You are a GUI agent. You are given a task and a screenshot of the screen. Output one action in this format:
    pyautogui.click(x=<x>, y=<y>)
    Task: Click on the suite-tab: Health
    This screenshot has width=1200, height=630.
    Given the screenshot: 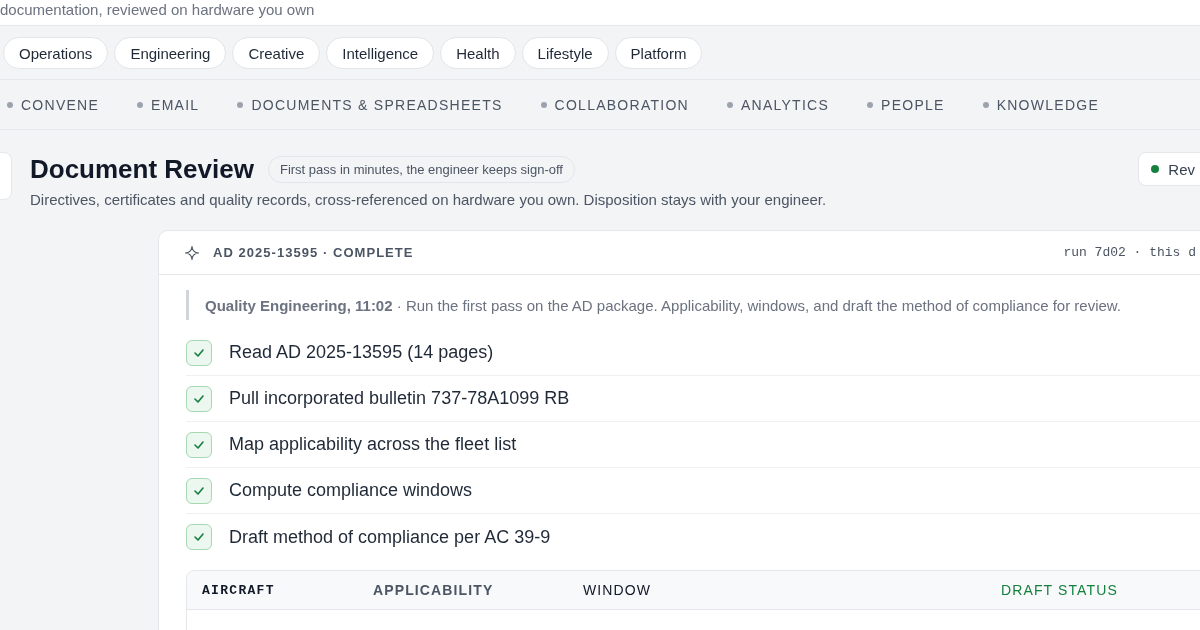 What is the action you would take?
    pyautogui.click(x=478, y=53)
    